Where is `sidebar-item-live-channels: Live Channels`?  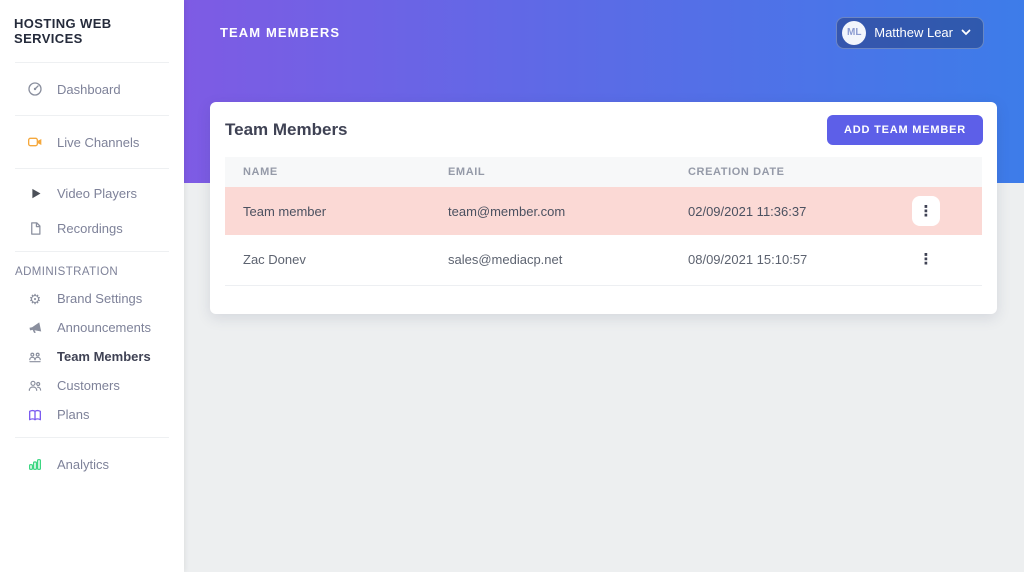 sidebar-item-live-channels: Live Channels is located at coordinates (92, 142).